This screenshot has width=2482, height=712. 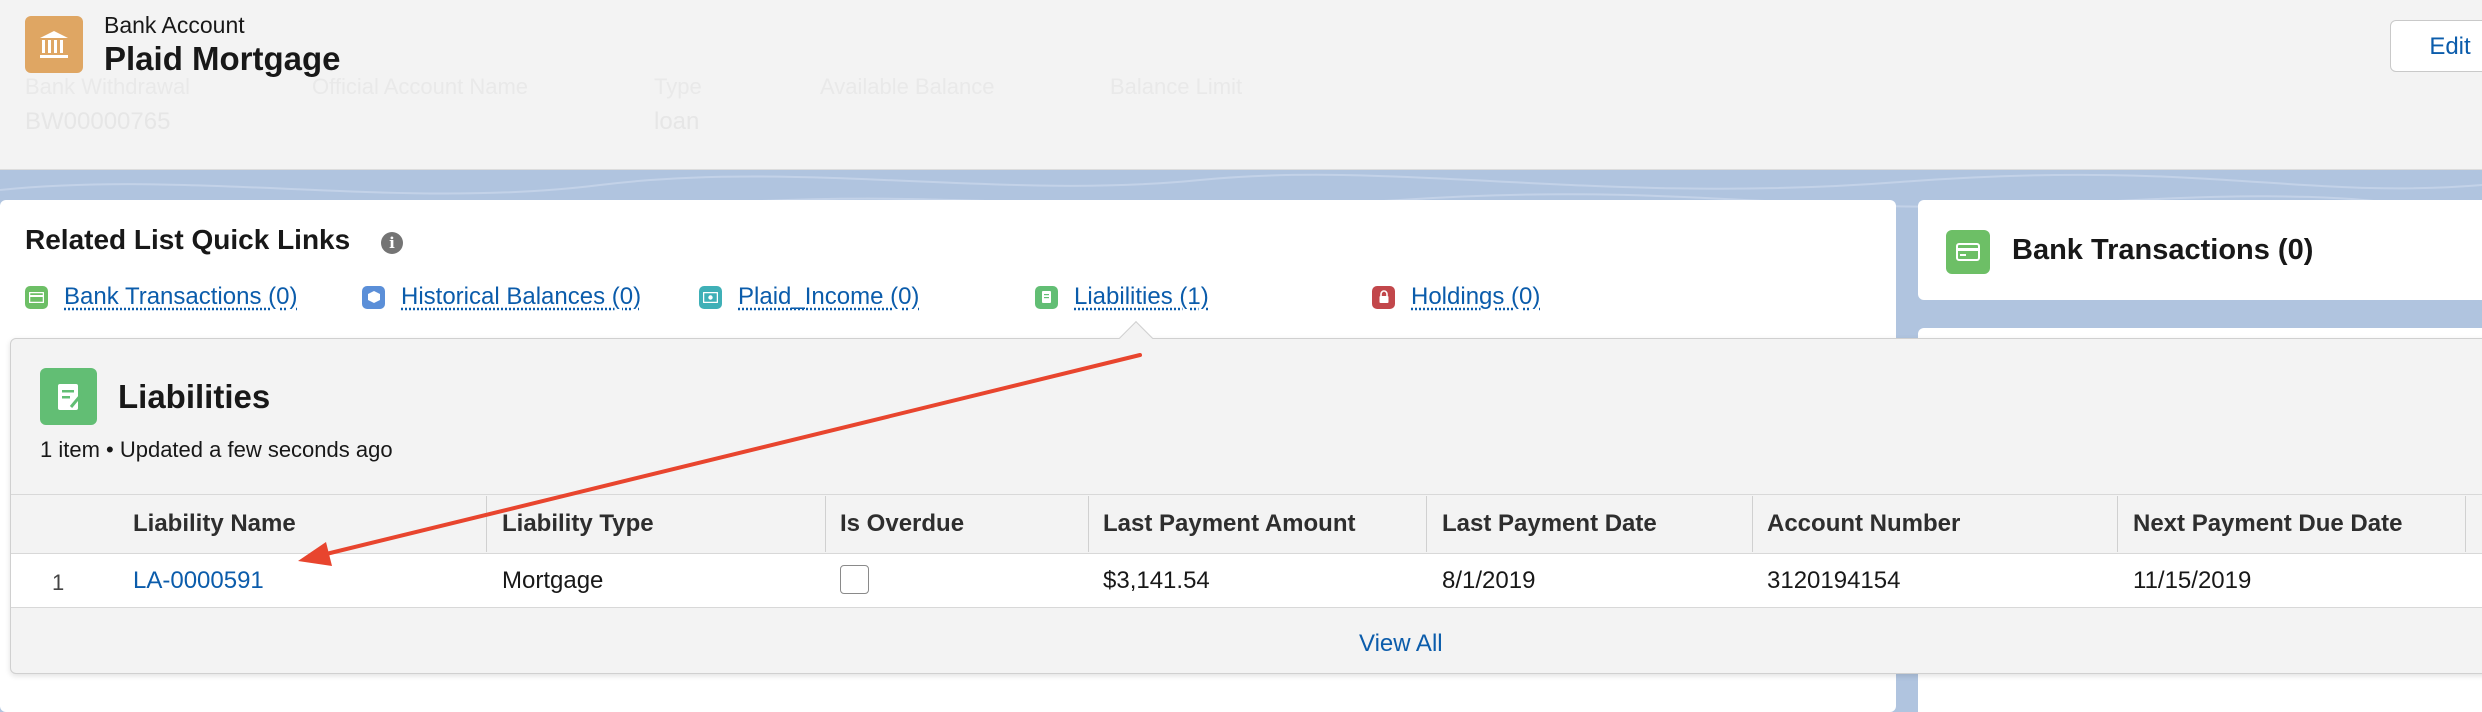 What do you see at coordinates (373, 297) in the screenshot?
I see `historical-balances-icon` at bounding box center [373, 297].